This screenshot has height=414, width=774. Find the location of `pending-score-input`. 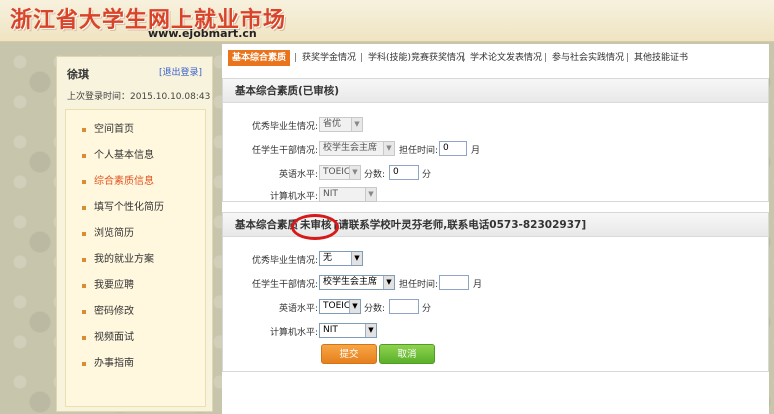

pending-score-input is located at coordinates (404, 306).